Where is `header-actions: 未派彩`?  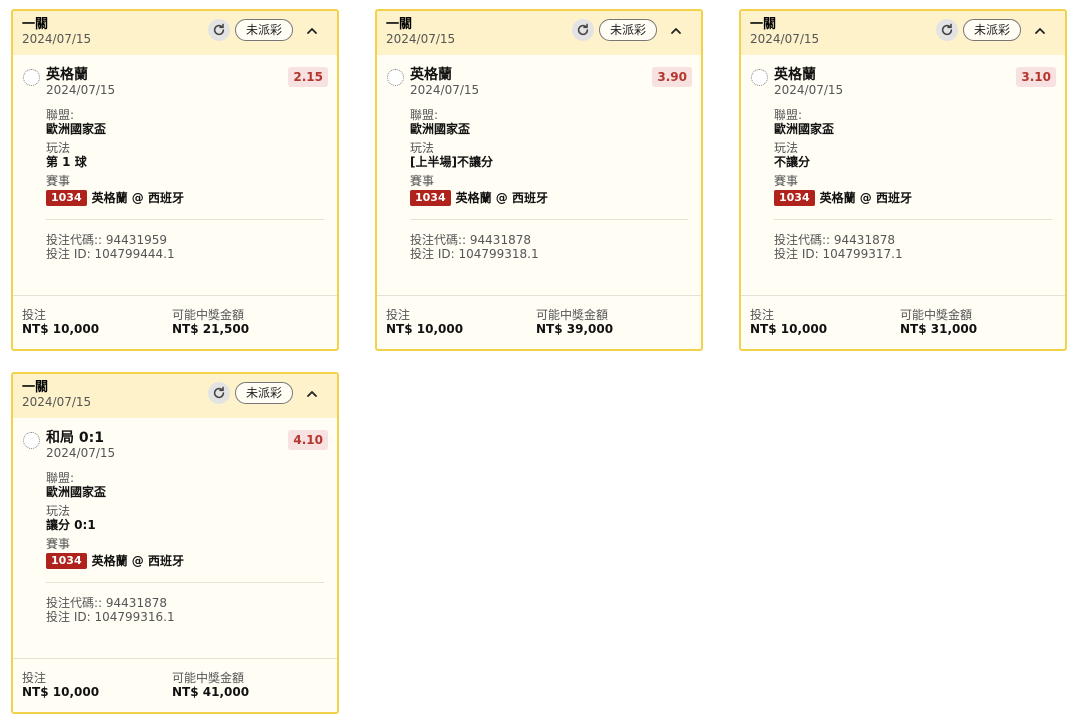
header-actions: 未派彩 is located at coordinates (628, 30).